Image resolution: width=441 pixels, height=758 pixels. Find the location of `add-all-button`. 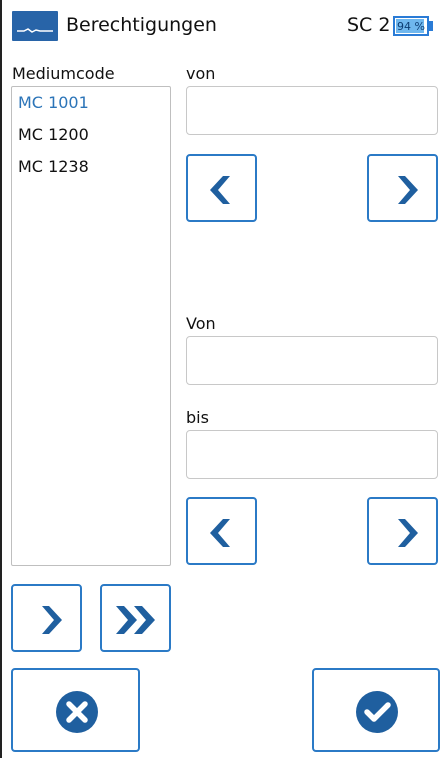

add-all-button is located at coordinates (135, 618).